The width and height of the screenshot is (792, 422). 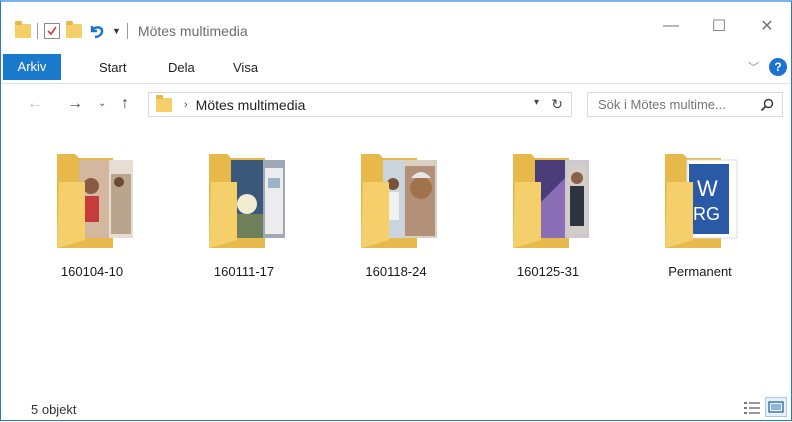 I want to click on tab-dela: Dela, so click(x=181, y=68).